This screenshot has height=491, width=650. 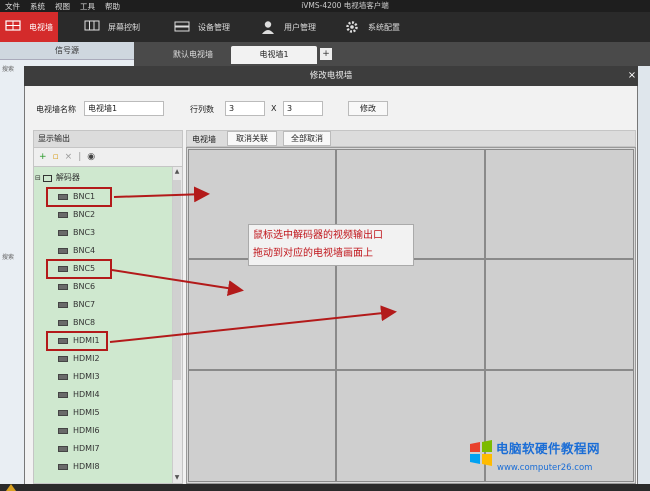 What do you see at coordinates (11, 487) in the screenshot?
I see `warning-icon` at bounding box center [11, 487].